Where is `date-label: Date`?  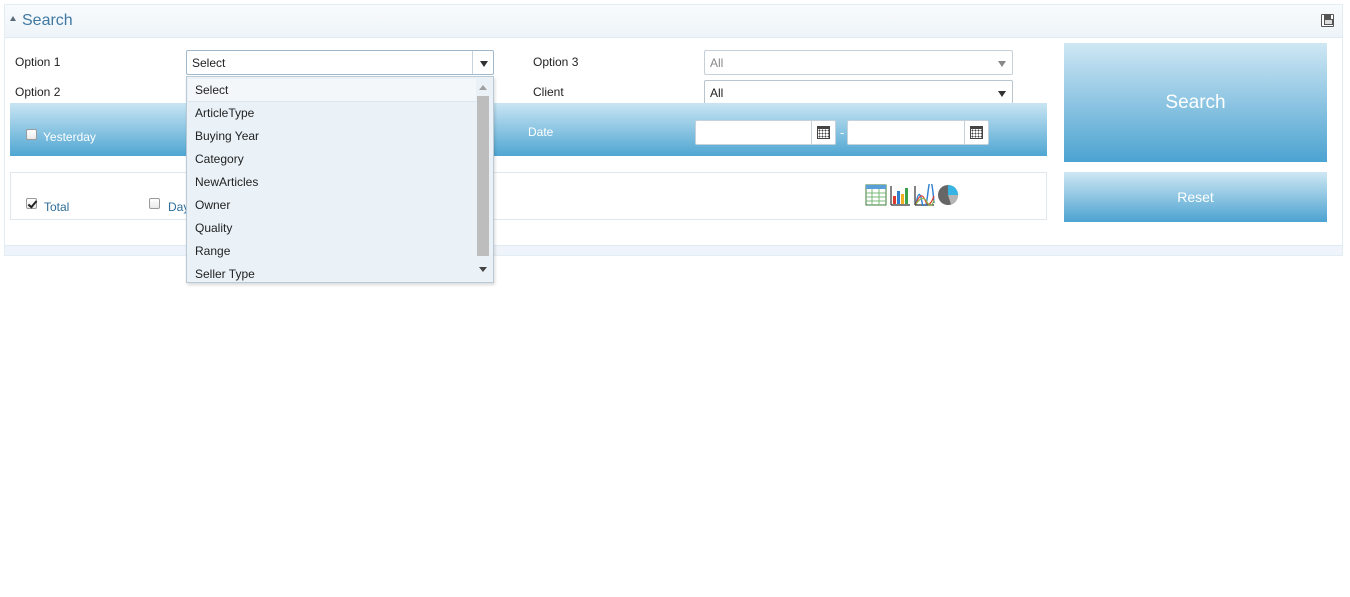 date-label: Date is located at coordinates (541, 132).